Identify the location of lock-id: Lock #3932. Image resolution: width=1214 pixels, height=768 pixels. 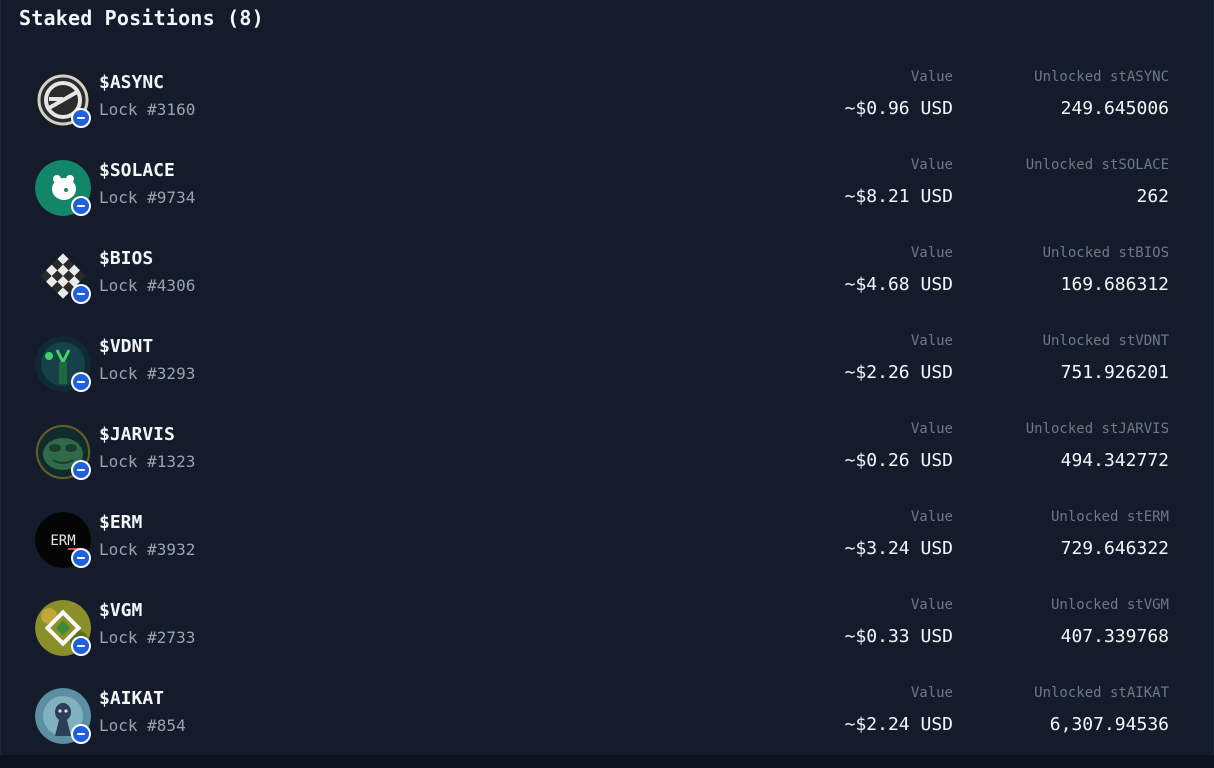
(147, 549).